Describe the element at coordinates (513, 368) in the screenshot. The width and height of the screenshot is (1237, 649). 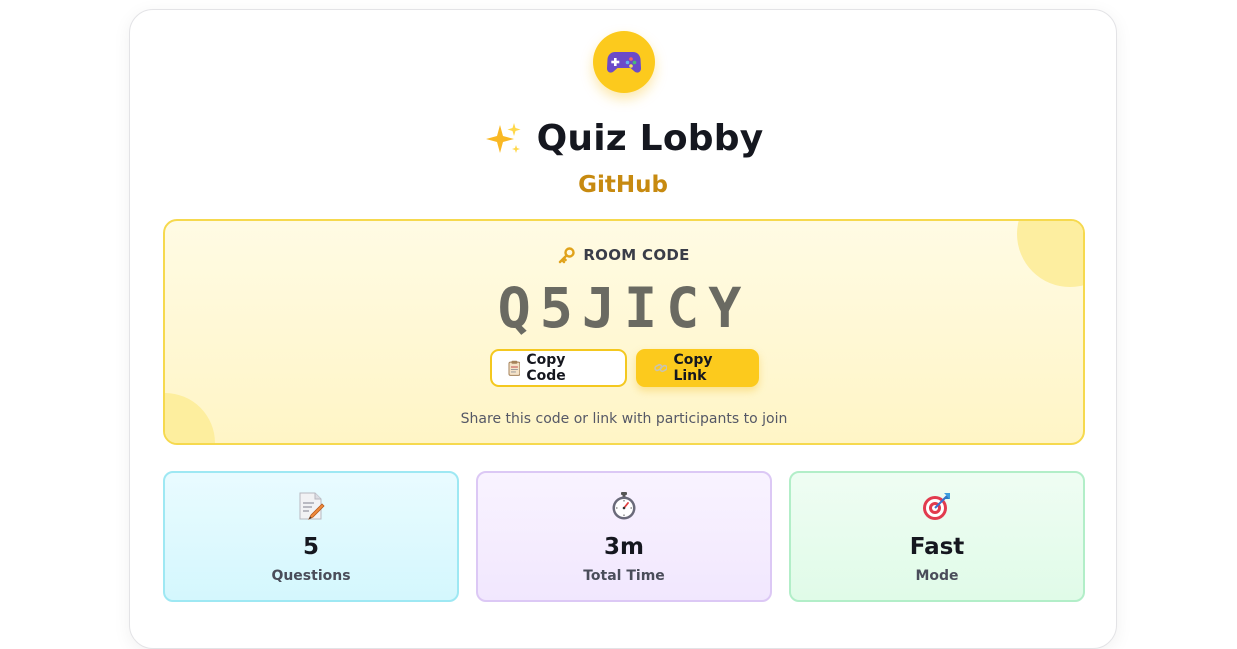
I see `clipboard-icon` at that location.